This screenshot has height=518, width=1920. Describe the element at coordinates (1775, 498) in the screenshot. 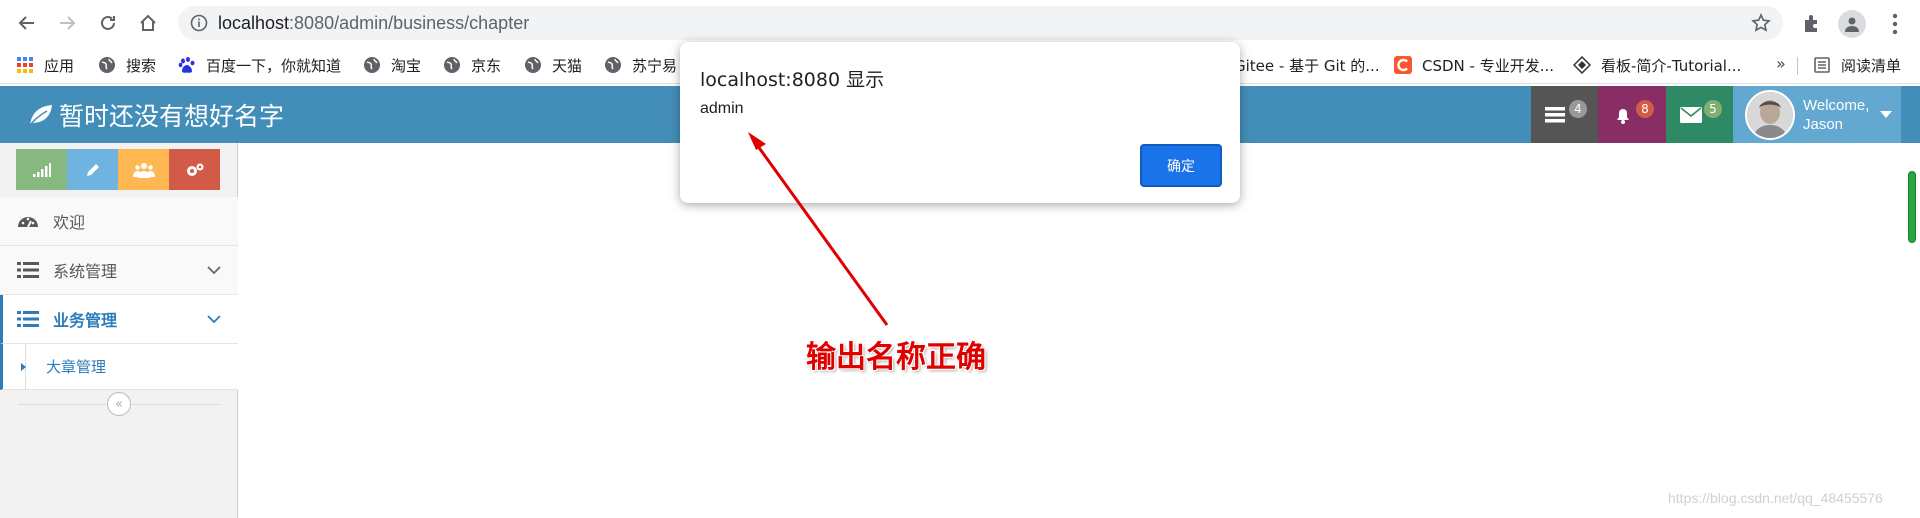

I see `watermark: https://blog.csdn.net/qq_48455576` at that location.